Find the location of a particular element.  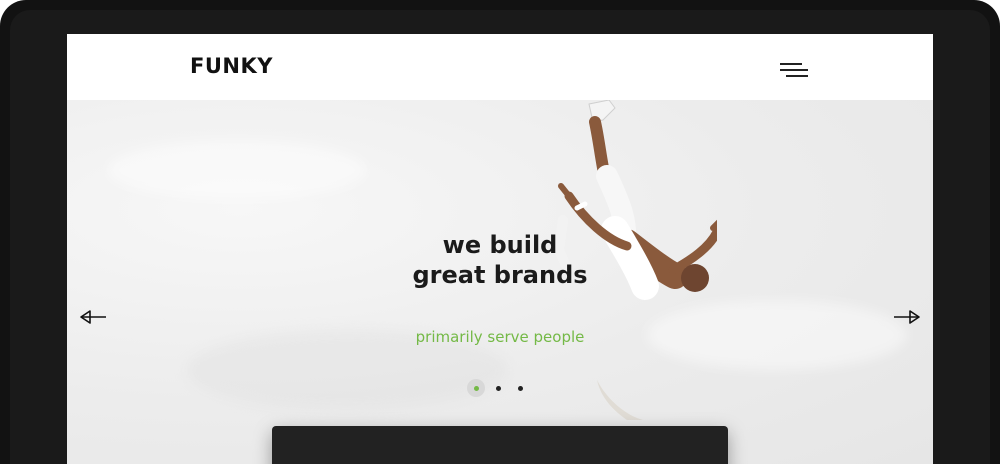

menu-line-middle is located at coordinates (794, 70).